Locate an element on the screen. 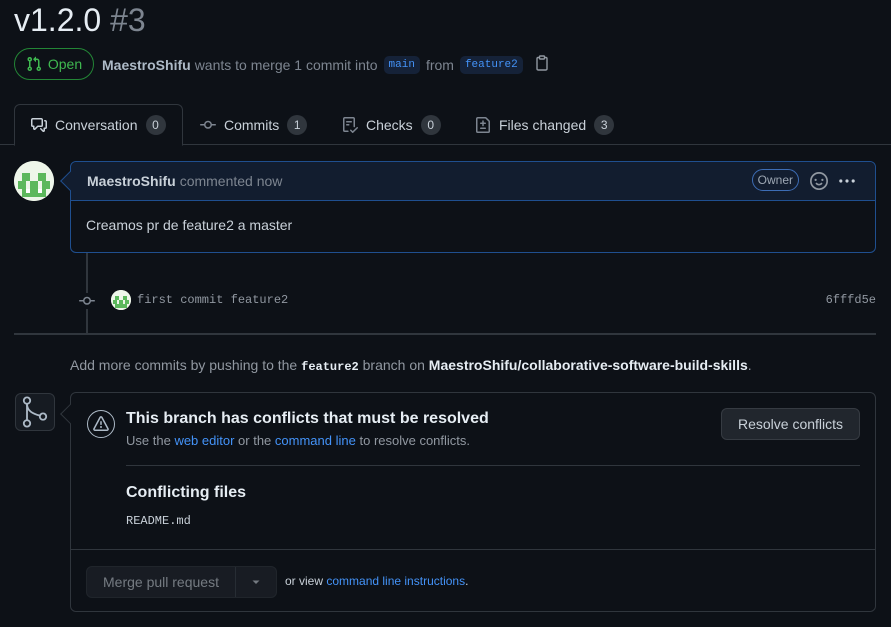 The width and height of the screenshot is (891, 627). conflict-sub-prefix: Use the is located at coordinates (148, 440).